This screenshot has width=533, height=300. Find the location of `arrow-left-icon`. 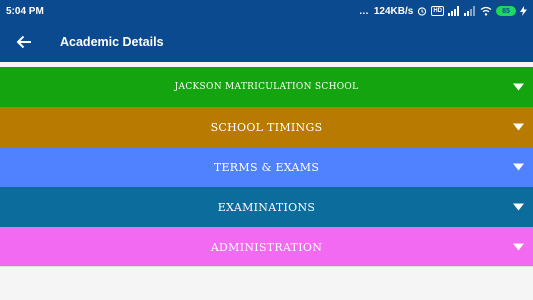

arrow-left-icon is located at coordinates (23, 42).